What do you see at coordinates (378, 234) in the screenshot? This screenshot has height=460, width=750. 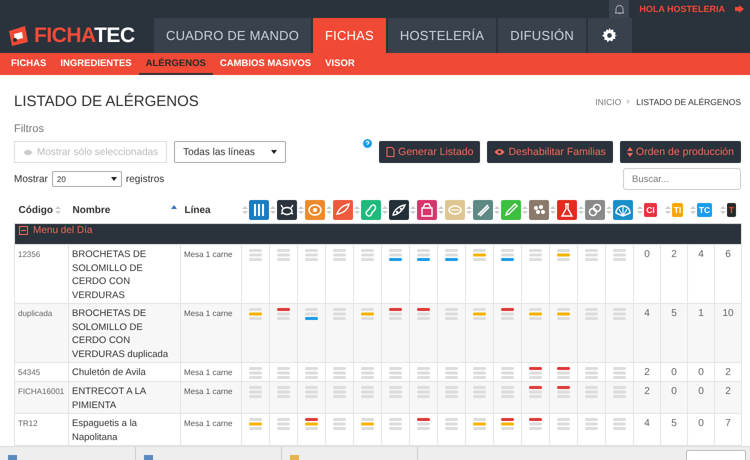 I see `group-row: Menu del Día` at bounding box center [378, 234].